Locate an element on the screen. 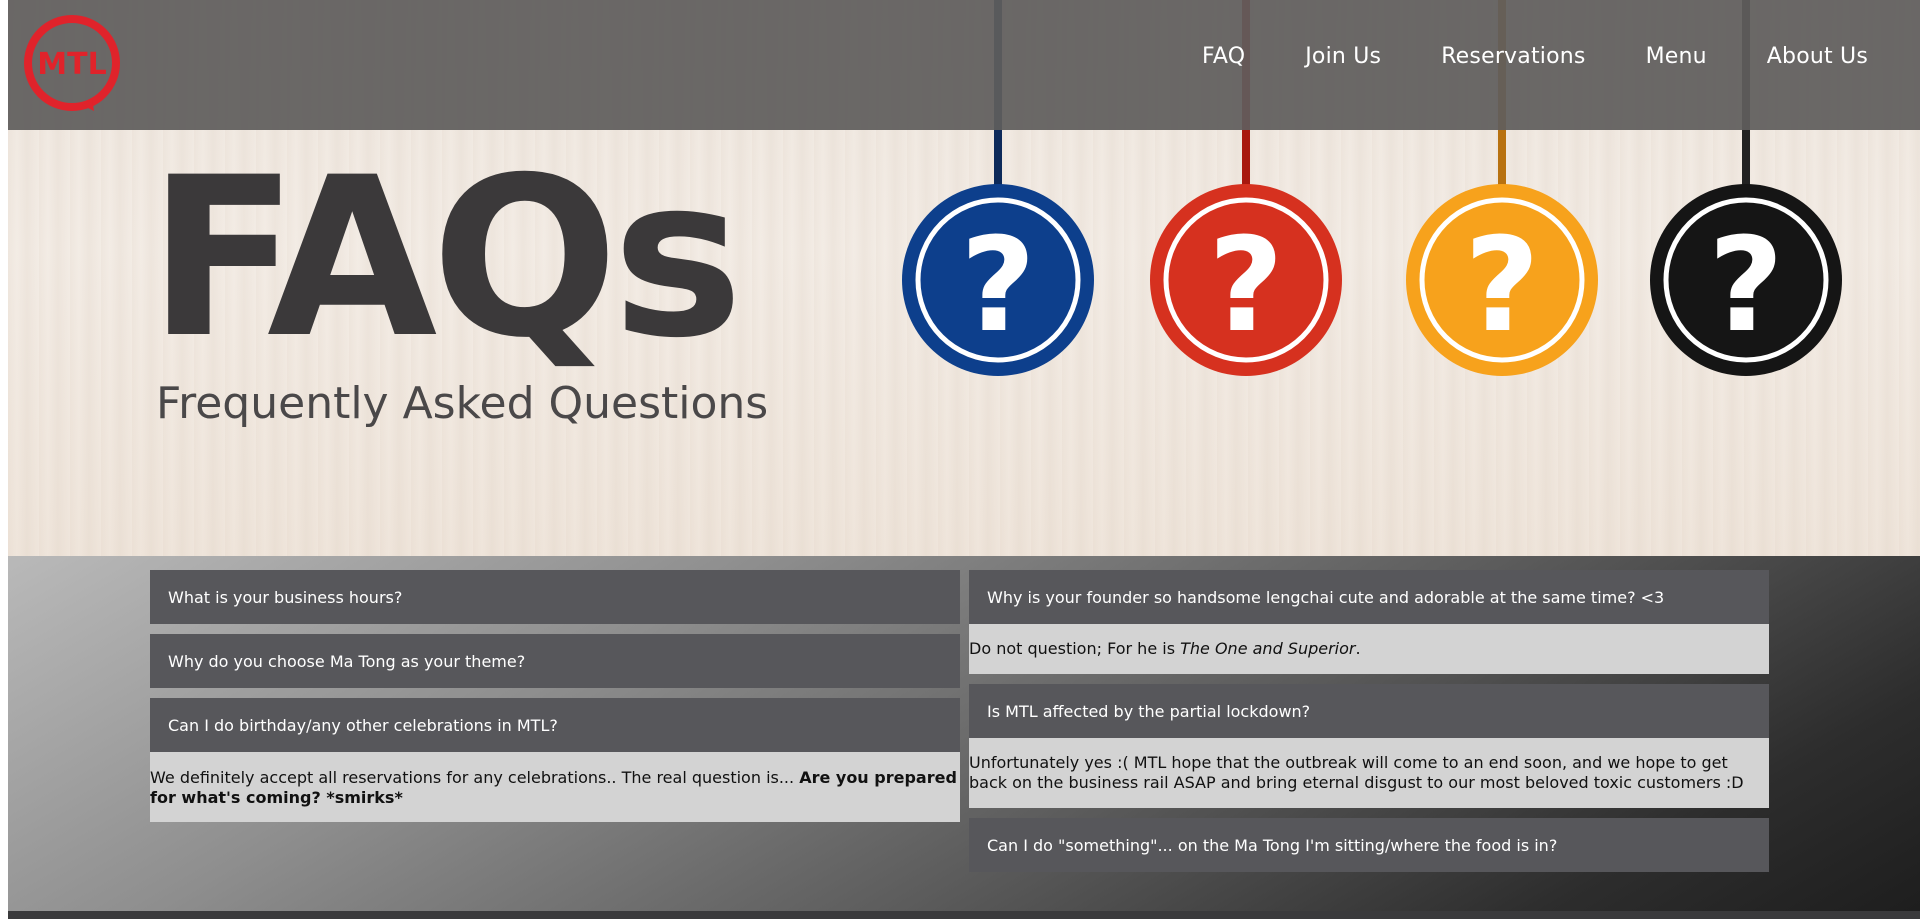 The image size is (1920, 919). faq-question-theme: Why do you choose Ma Tong as your theme? is located at coordinates (555, 661).